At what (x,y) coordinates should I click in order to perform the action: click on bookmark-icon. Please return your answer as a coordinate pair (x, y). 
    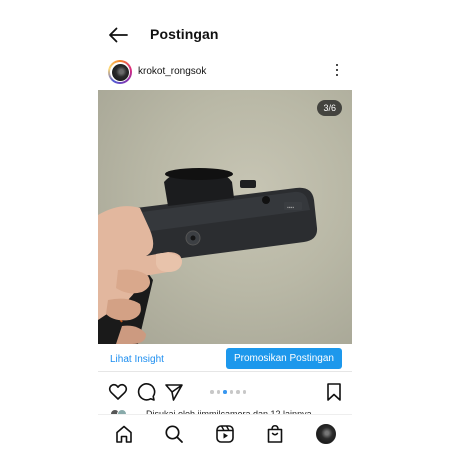
    Looking at the image, I should click on (334, 392).